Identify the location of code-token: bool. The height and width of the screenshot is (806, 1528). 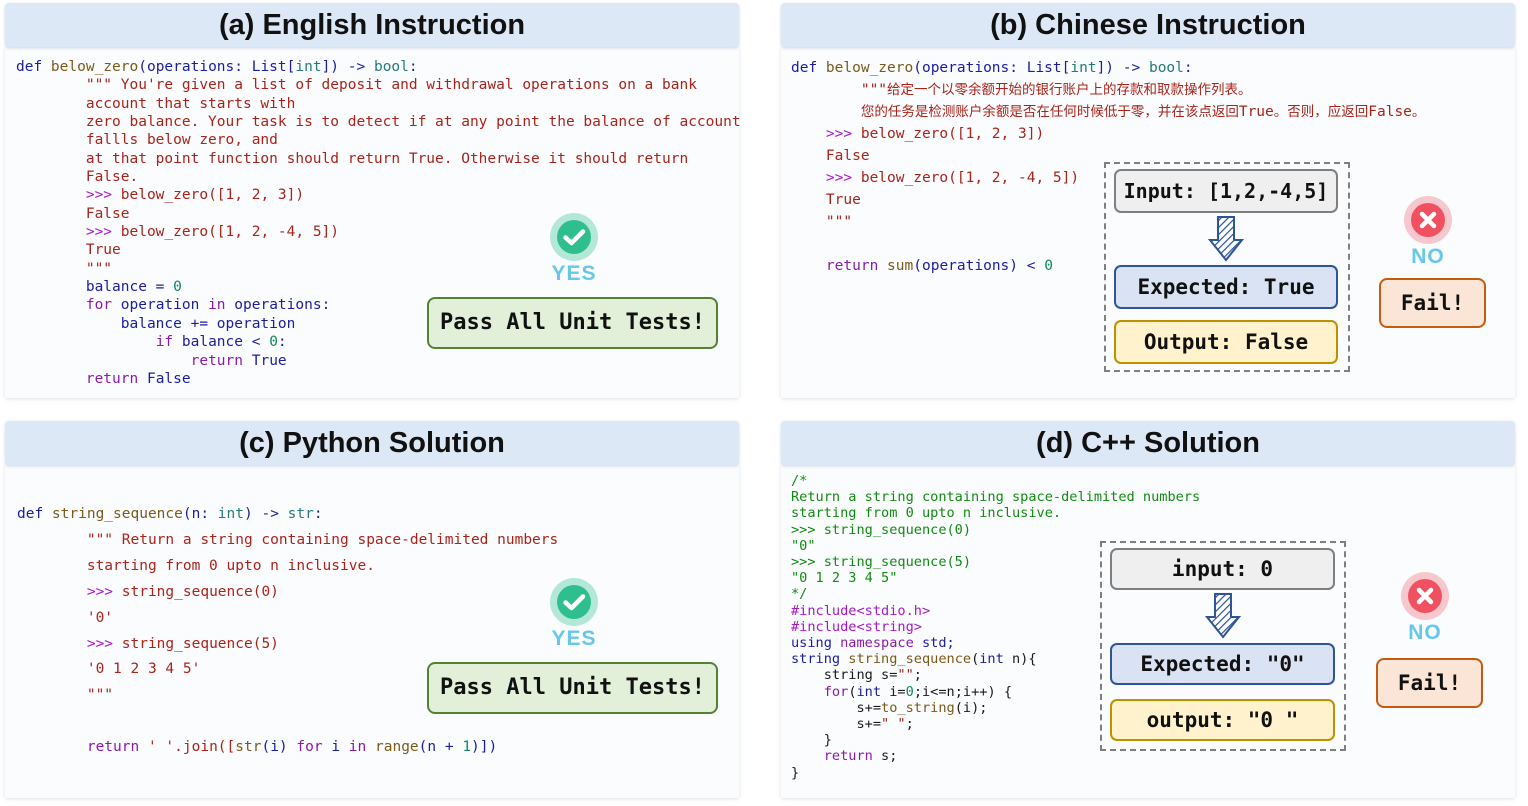
(1166, 68).